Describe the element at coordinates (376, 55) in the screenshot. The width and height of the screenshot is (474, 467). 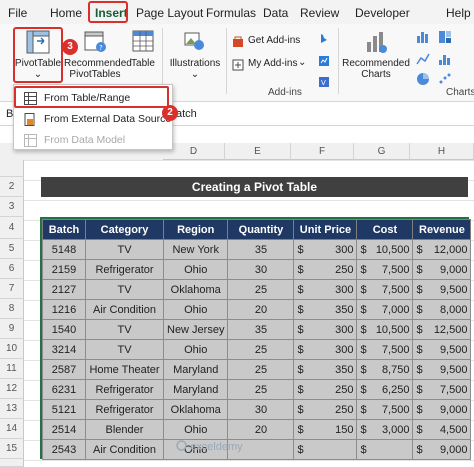
I see `recommended-charts-button: Recommended Charts` at that location.